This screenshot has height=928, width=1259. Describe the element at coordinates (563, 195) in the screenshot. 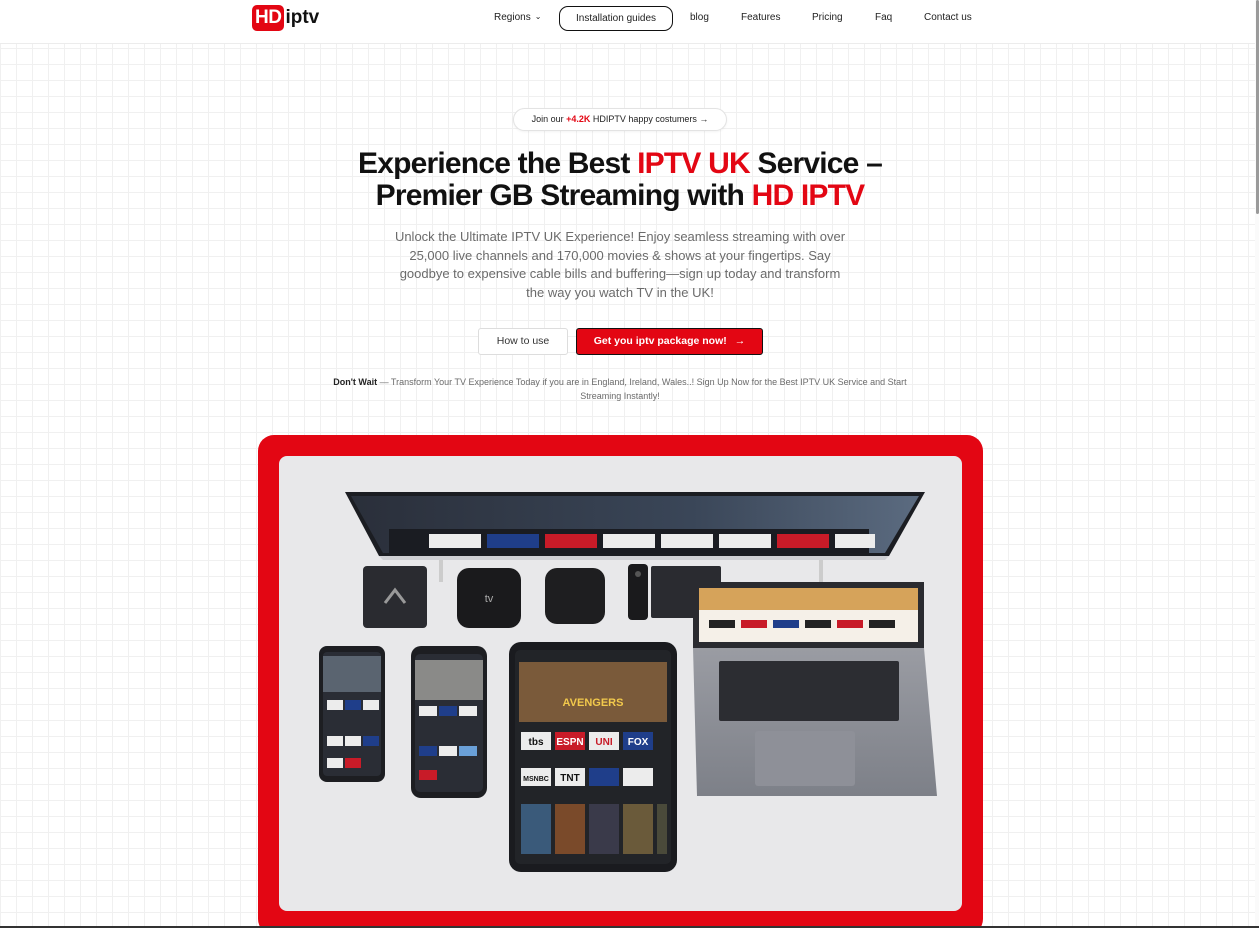

I see `hero-title-line2-a: Premier GB Streaming with` at that location.